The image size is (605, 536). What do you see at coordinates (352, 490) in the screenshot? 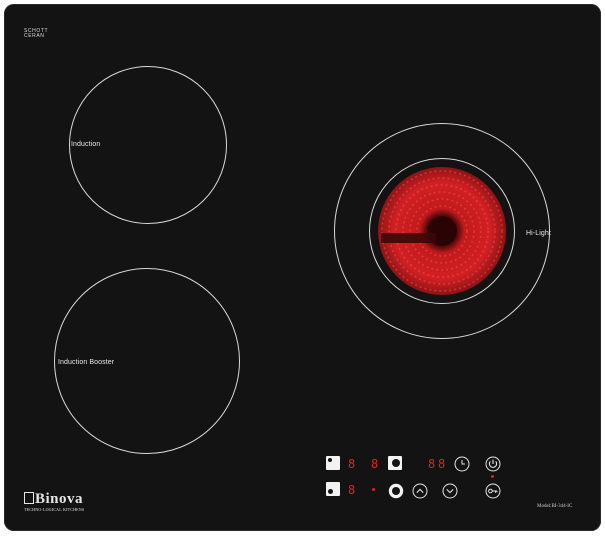
I see `display-zone-bottom: 8` at bounding box center [352, 490].